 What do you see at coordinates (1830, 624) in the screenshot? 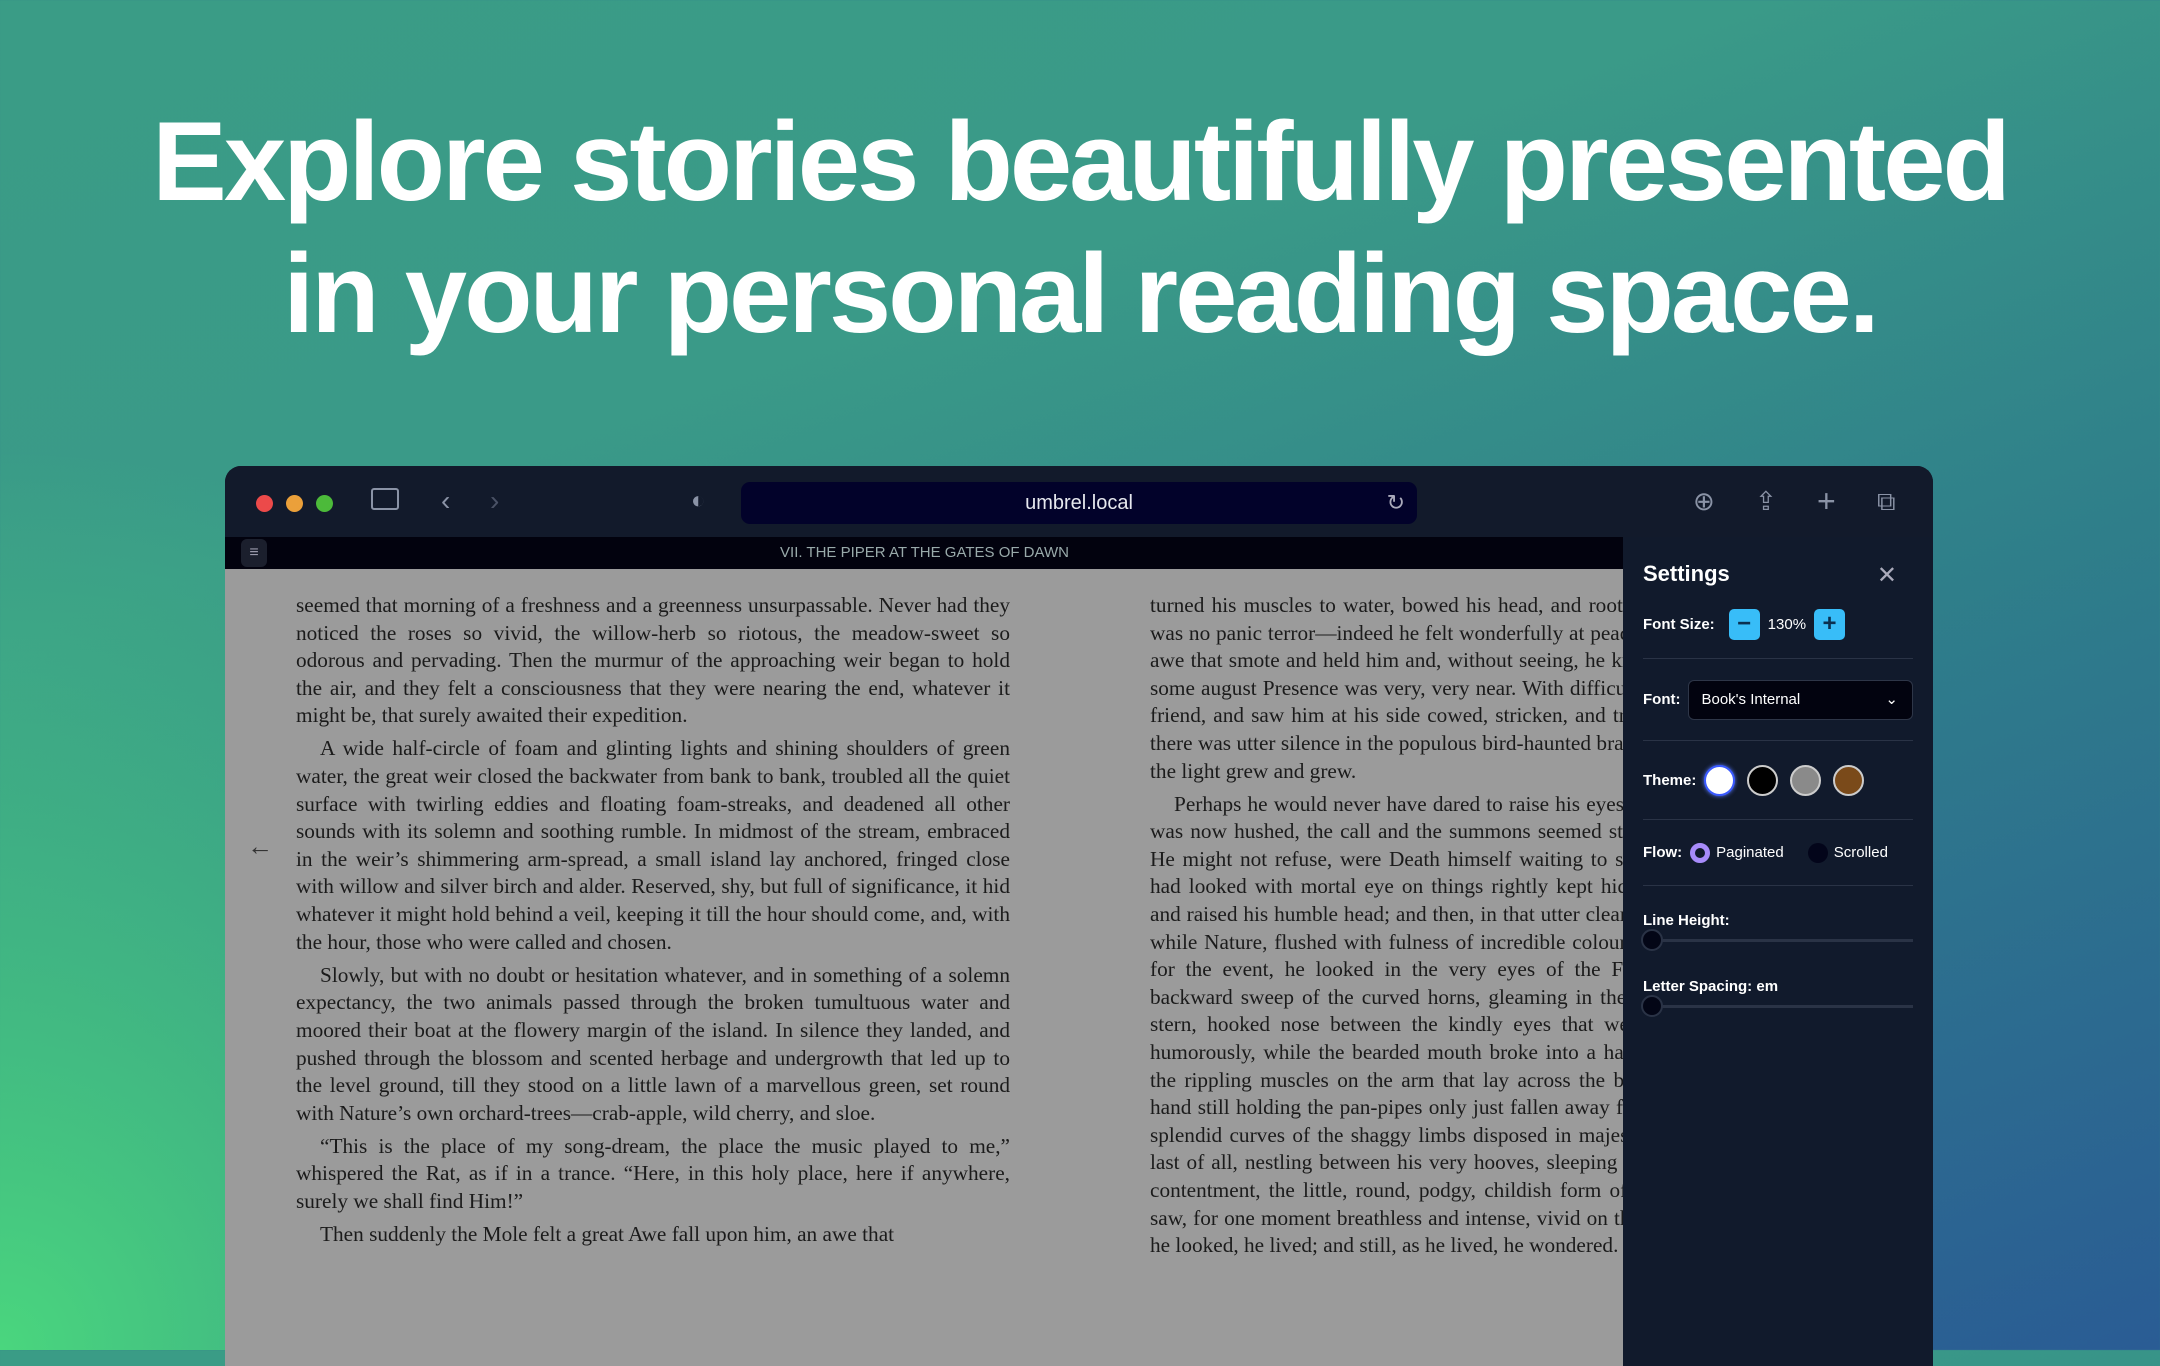
I see `increase-font-button: +` at bounding box center [1830, 624].